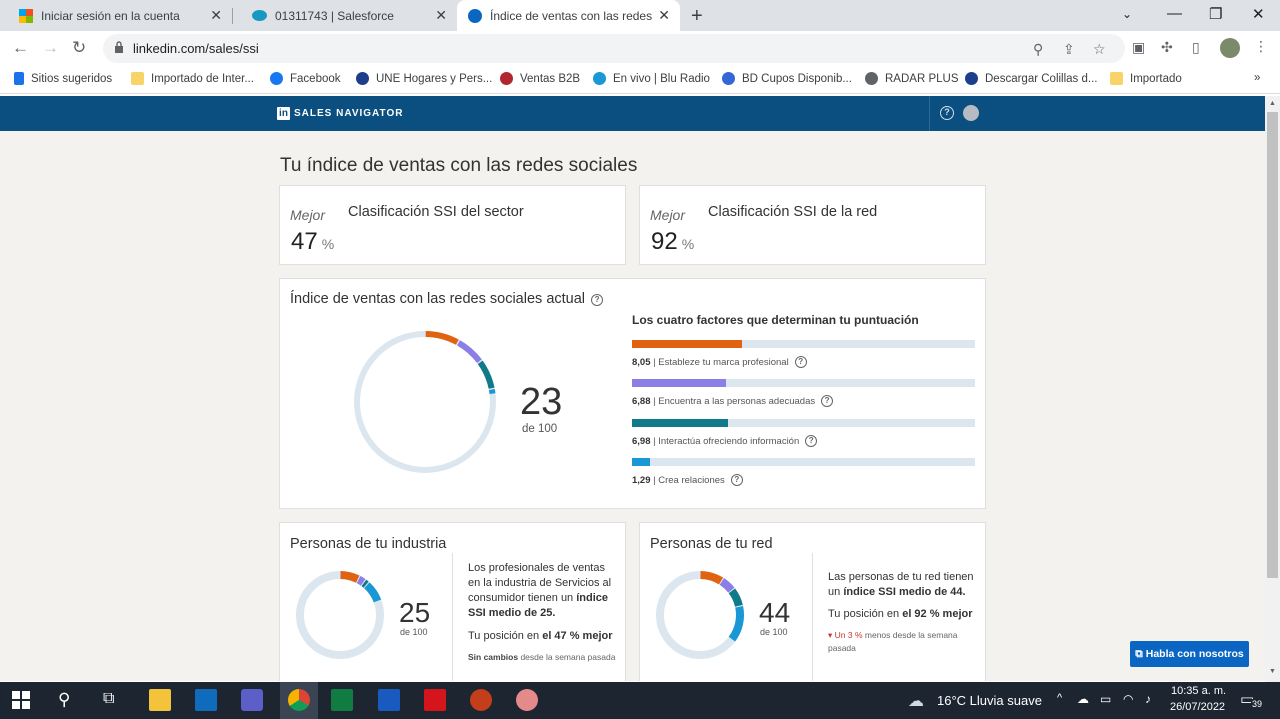 This screenshot has height=719, width=1280. Describe the element at coordinates (568, 15) in the screenshot. I see `tab-ssi: Índice de ventas con las redes so ✕` at that location.